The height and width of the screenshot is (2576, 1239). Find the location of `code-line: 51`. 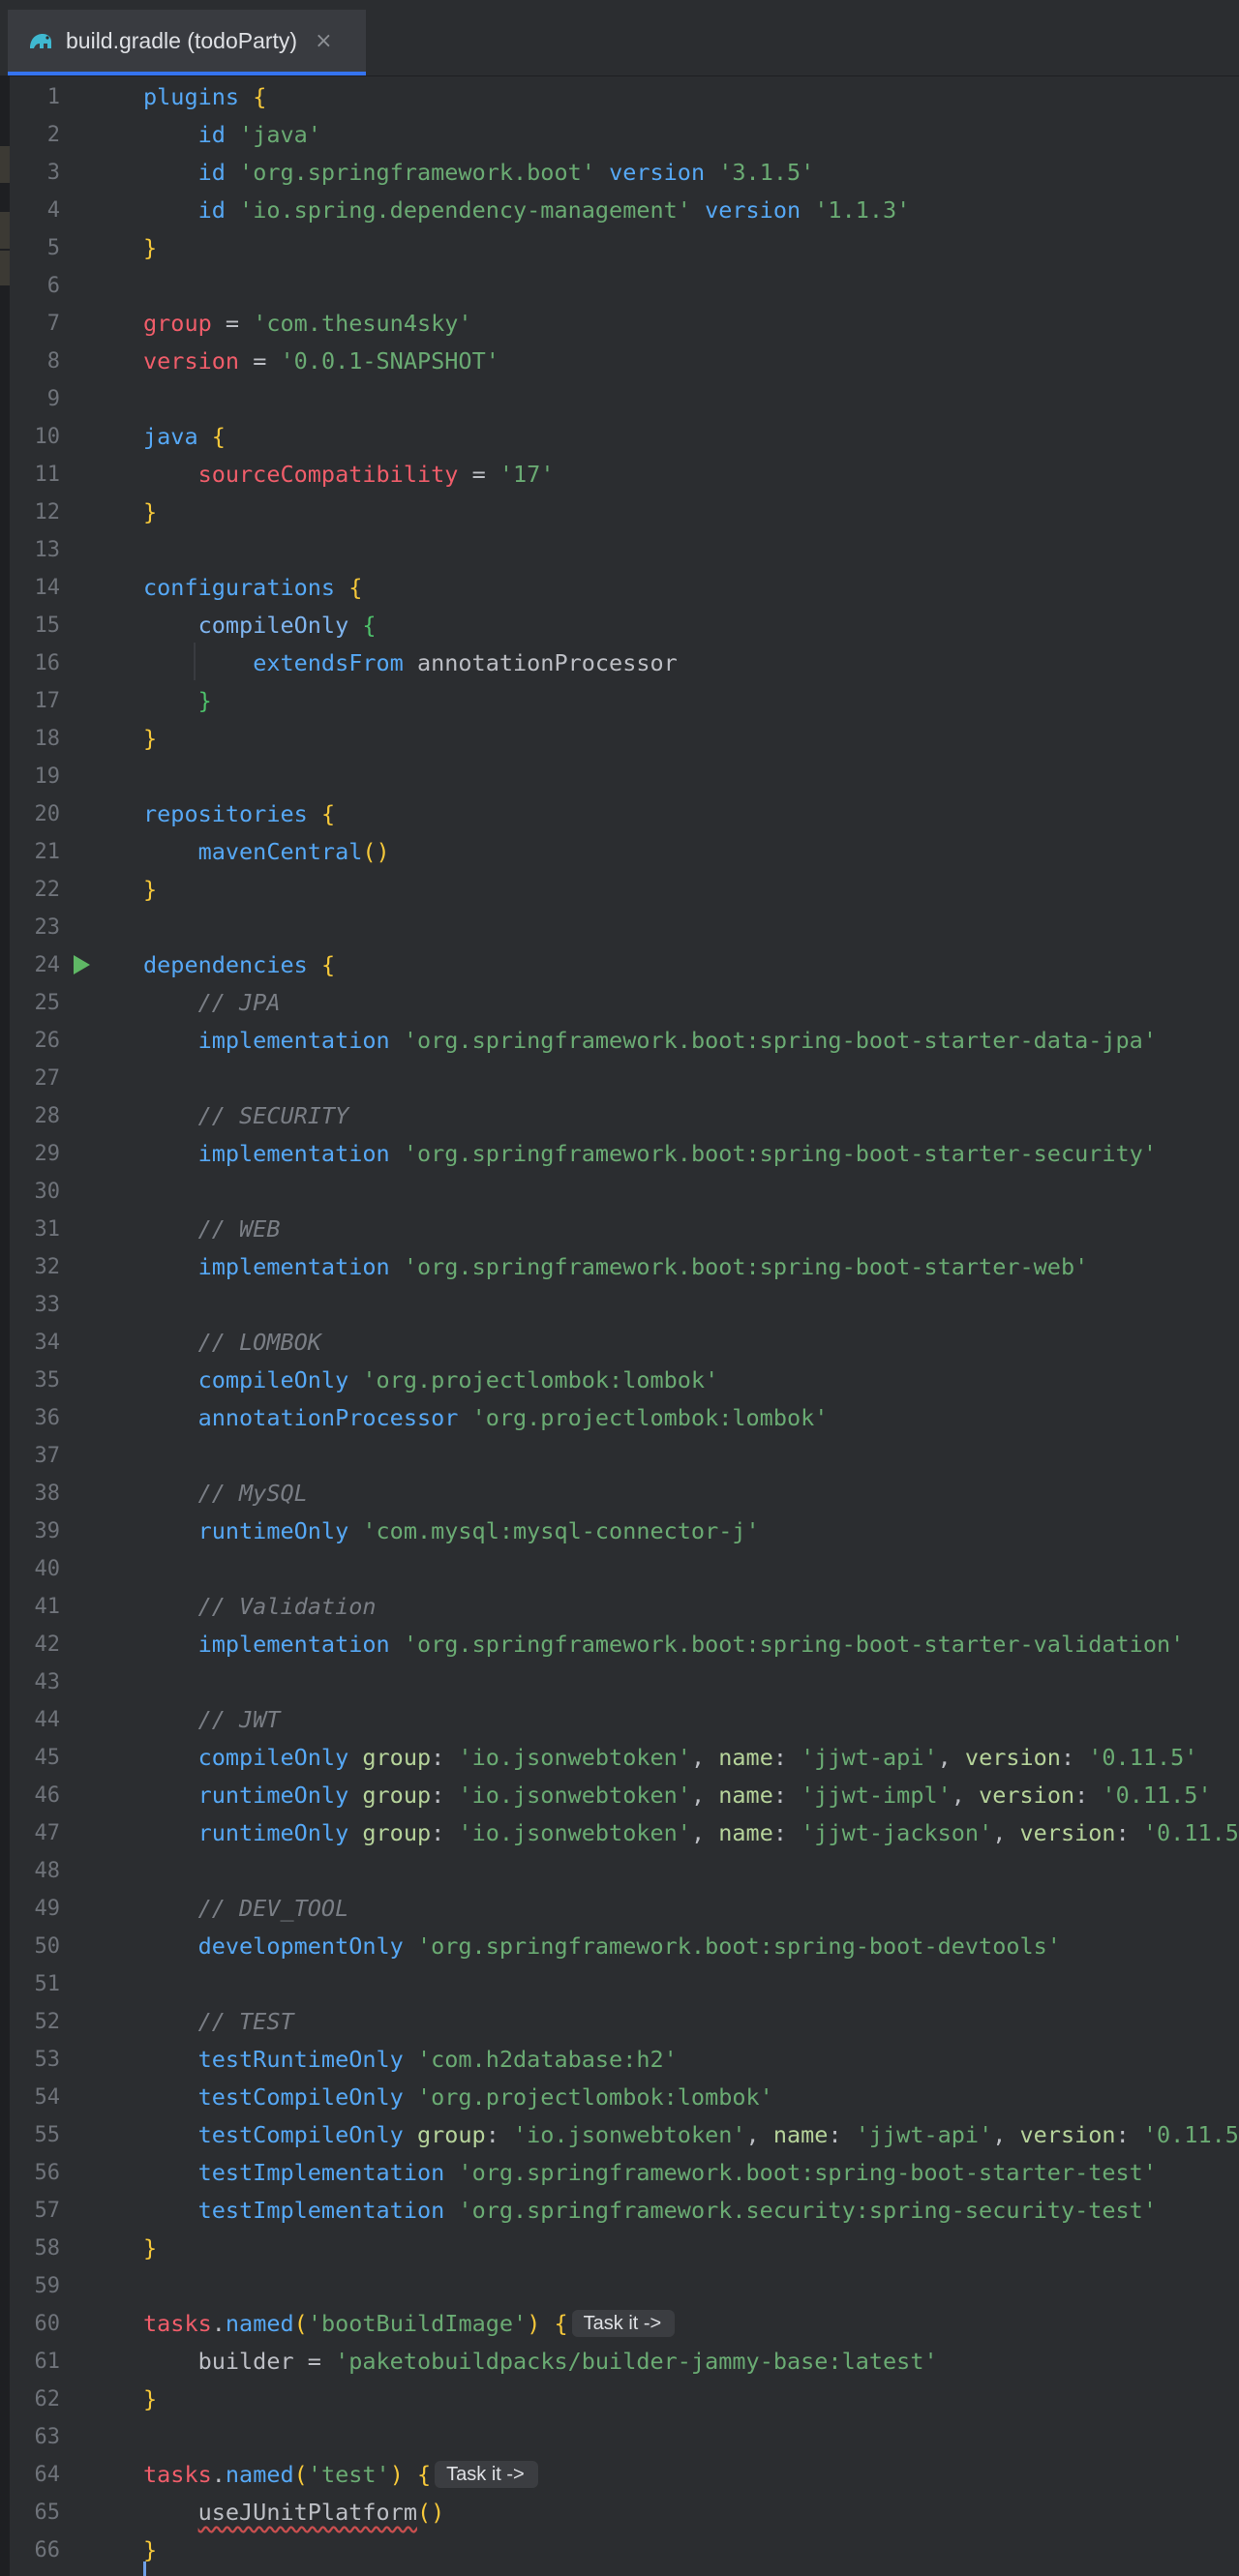

code-line: 51 is located at coordinates (619, 1984).